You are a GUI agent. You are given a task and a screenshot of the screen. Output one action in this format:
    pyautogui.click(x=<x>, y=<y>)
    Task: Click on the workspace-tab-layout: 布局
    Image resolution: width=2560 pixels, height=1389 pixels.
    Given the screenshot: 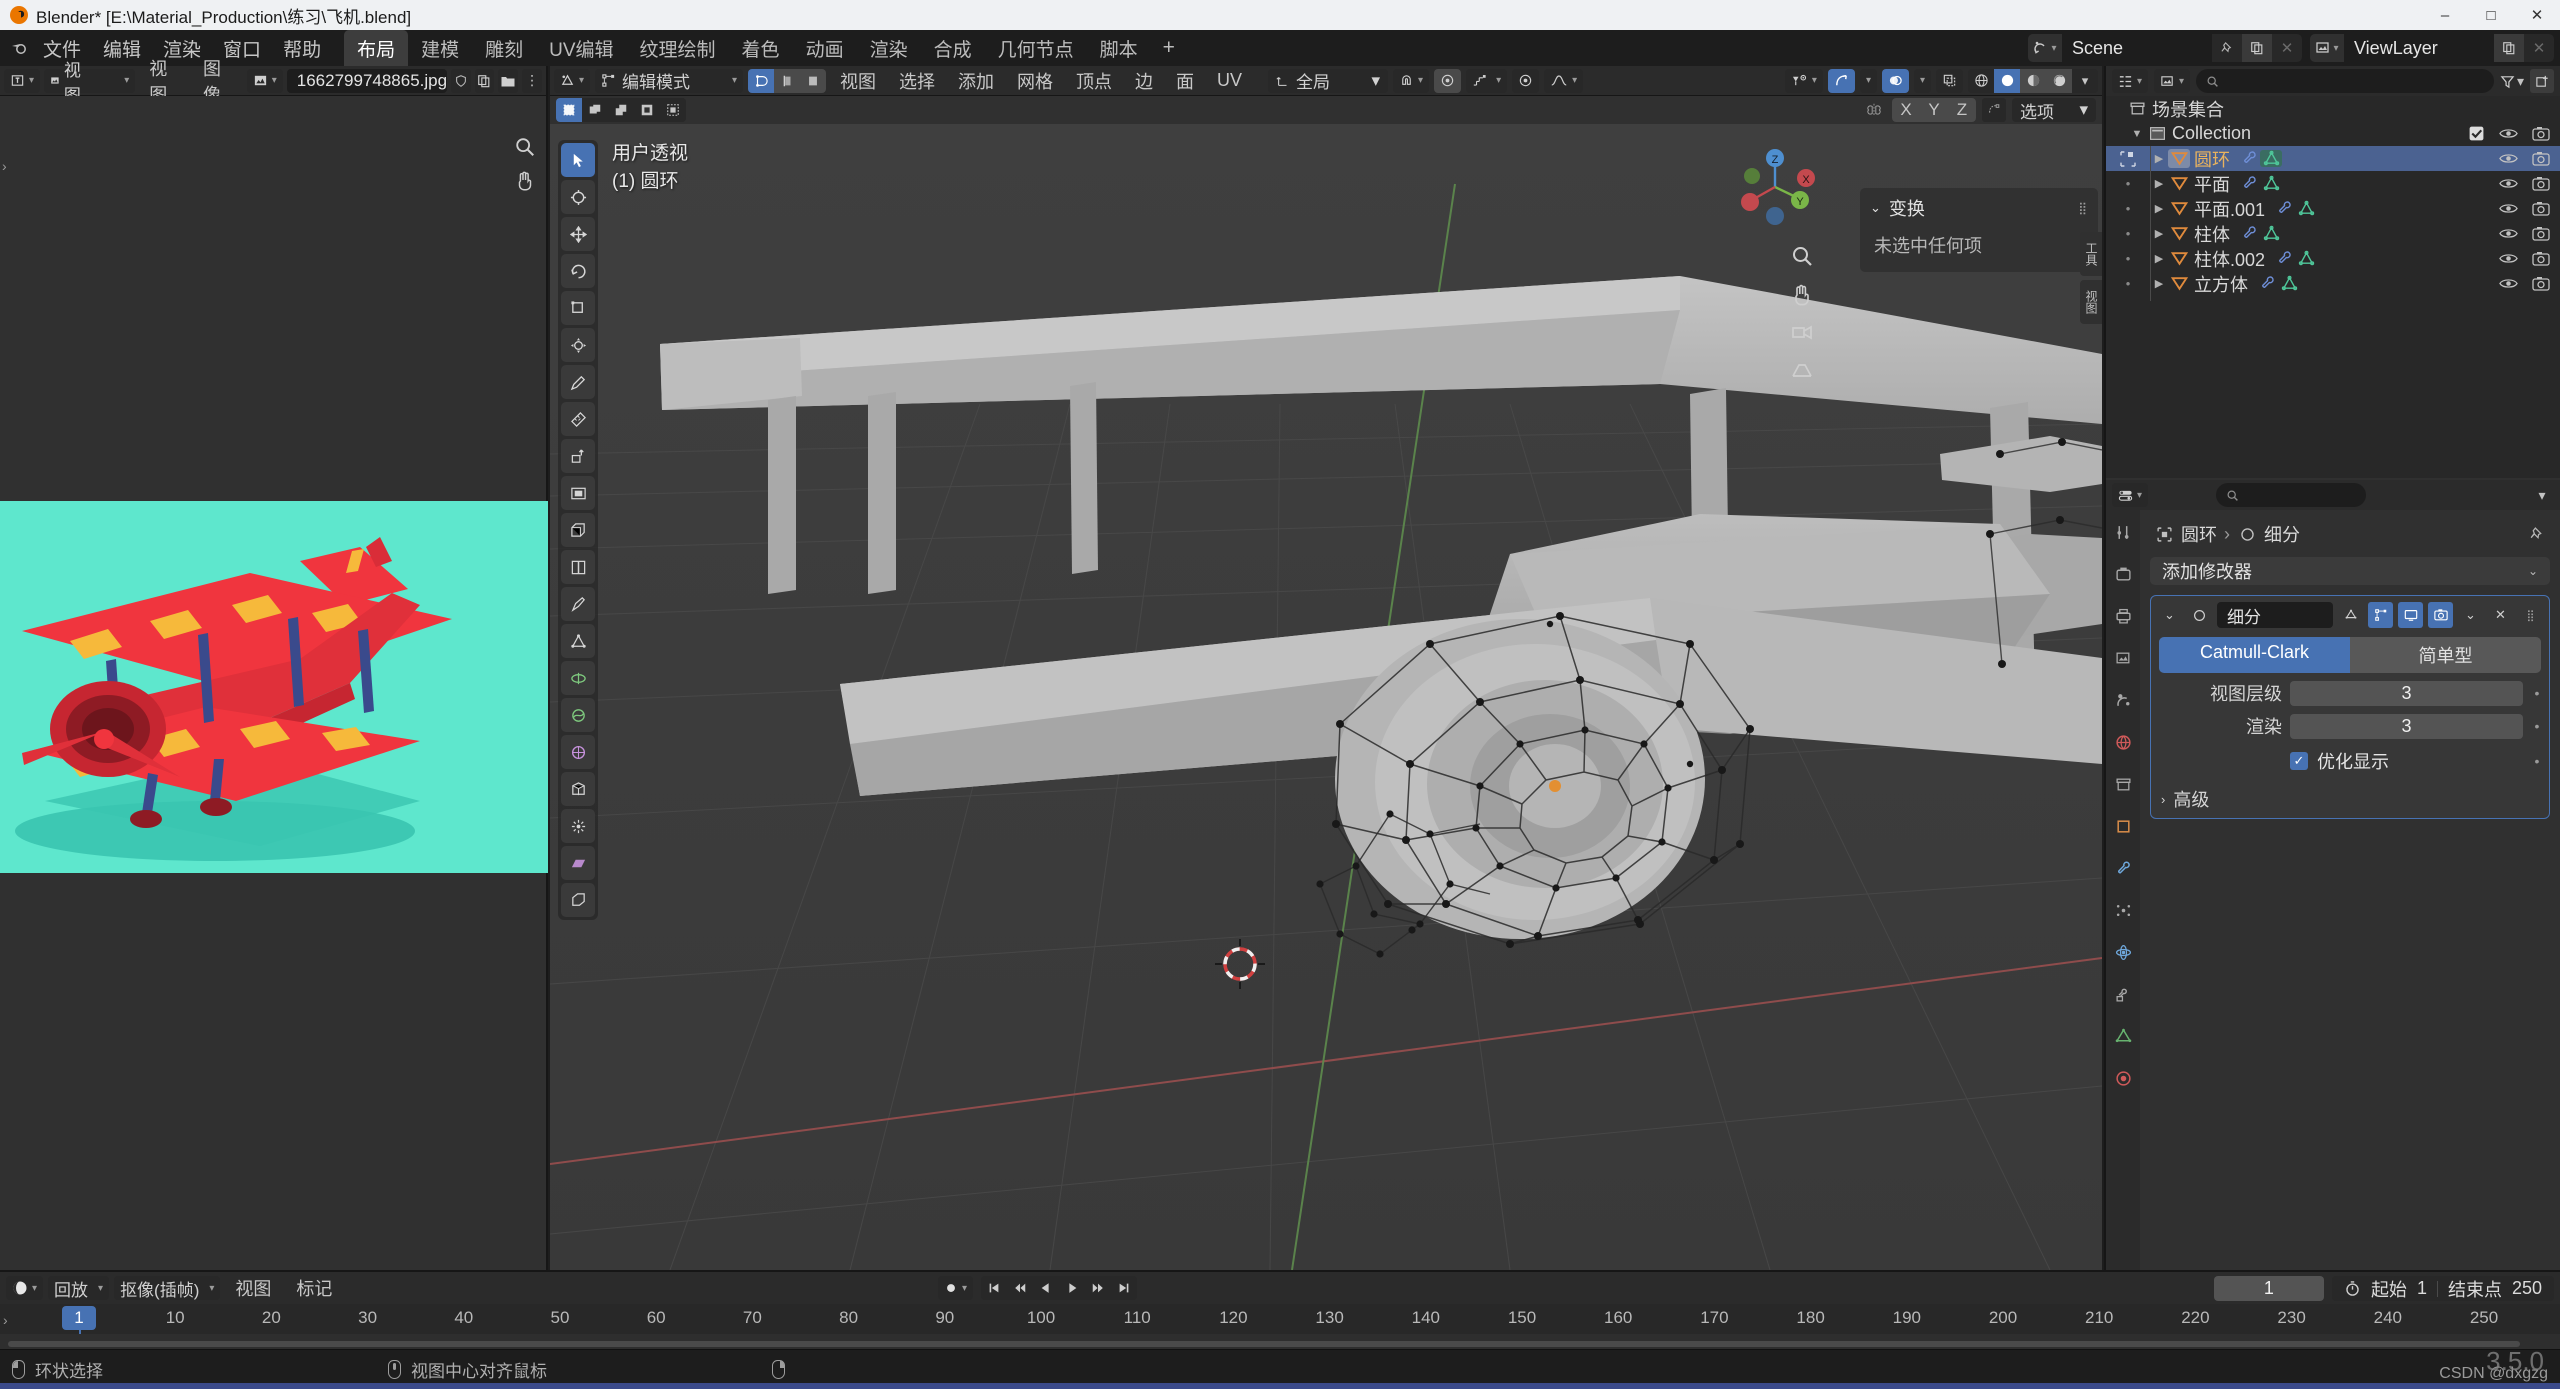 What is the action you would take?
    pyautogui.click(x=376, y=48)
    